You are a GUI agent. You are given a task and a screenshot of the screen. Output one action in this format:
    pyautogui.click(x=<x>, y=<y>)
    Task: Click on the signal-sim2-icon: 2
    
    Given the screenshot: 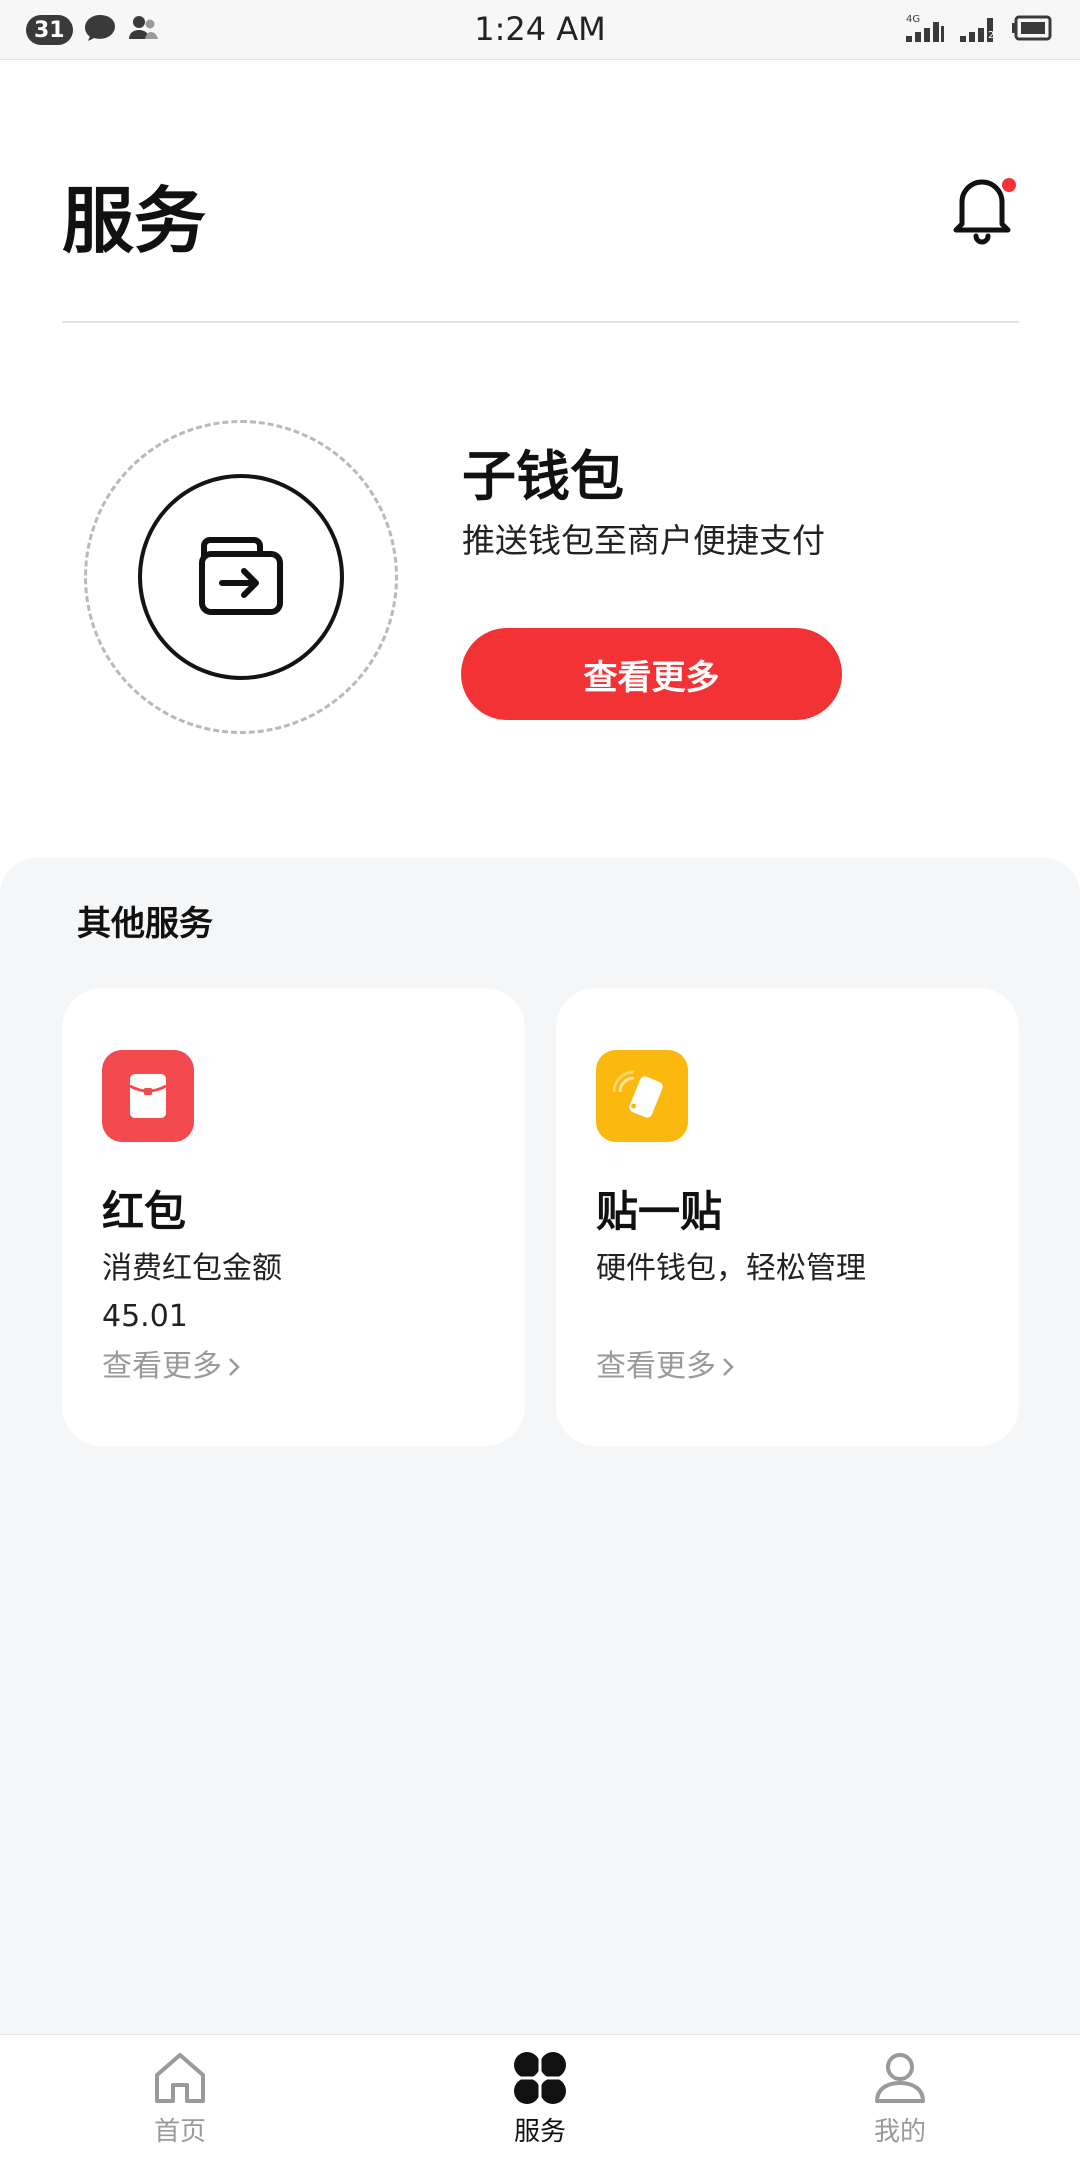 What is the action you would take?
    pyautogui.click(x=979, y=30)
    